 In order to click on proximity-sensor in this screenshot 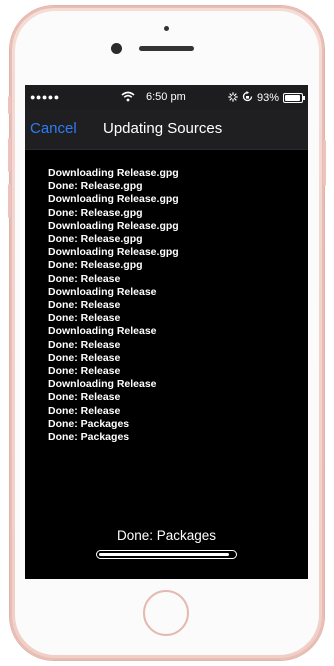, I will do `click(166, 28)`.